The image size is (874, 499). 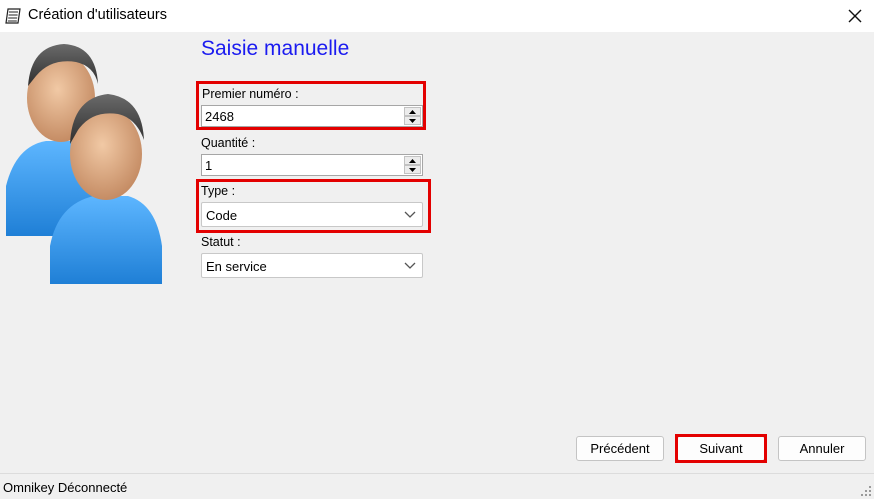 I want to click on close-icon, so click(x=855, y=16).